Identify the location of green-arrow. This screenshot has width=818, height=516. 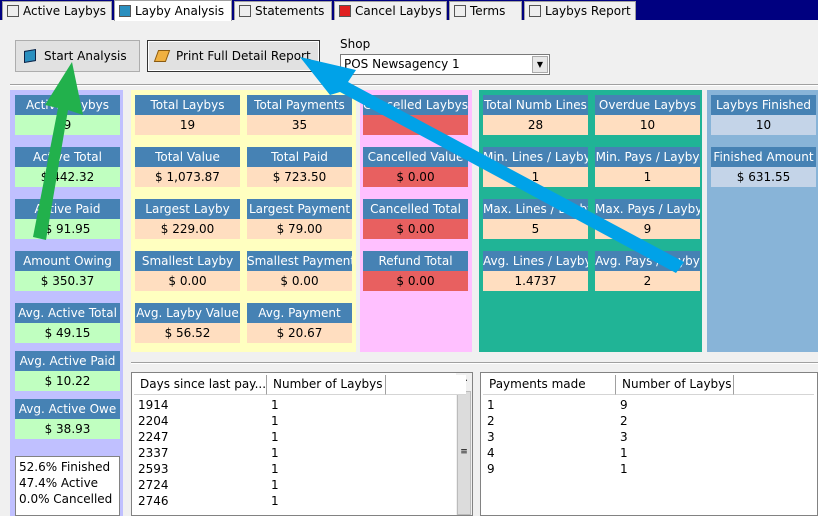
(58, 151).